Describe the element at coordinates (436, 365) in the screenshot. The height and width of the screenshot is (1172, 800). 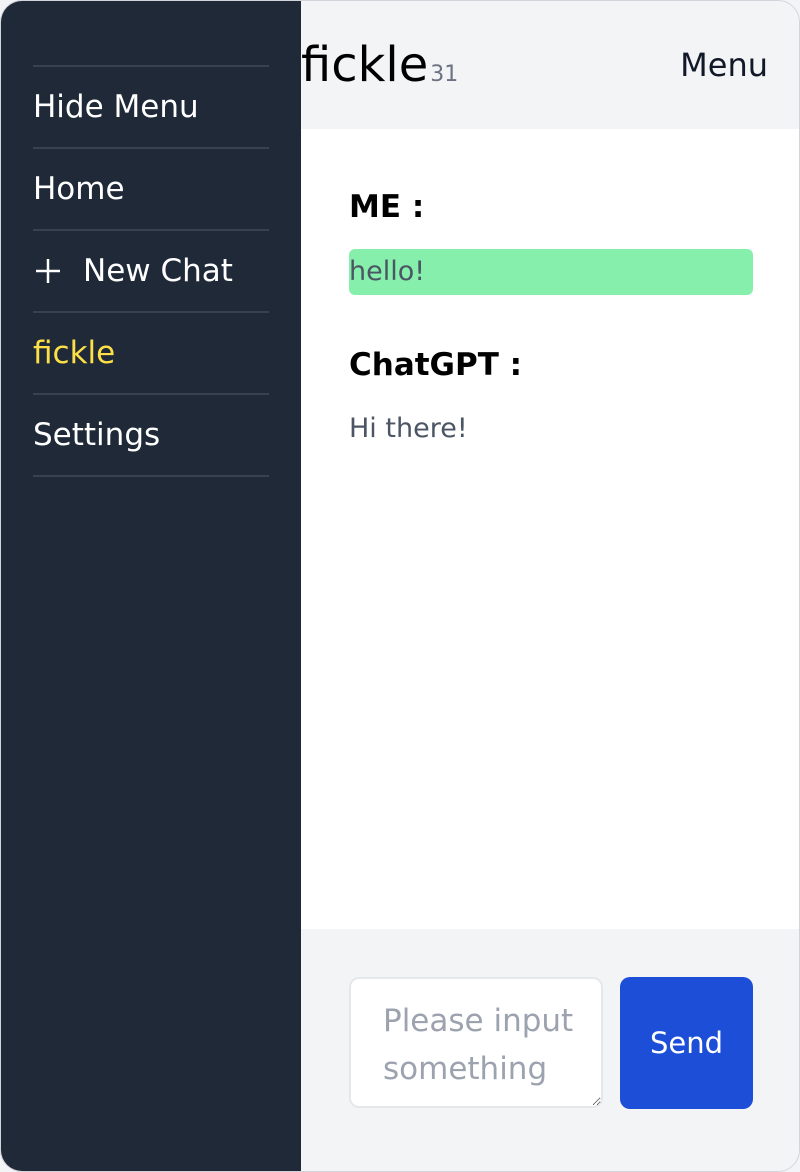
I see `message-sender-chatgpt: ChatGPT :` at that location.